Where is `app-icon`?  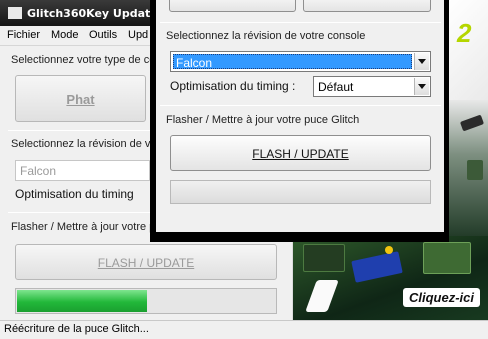 app-icon is located at coordinates (15, 13).